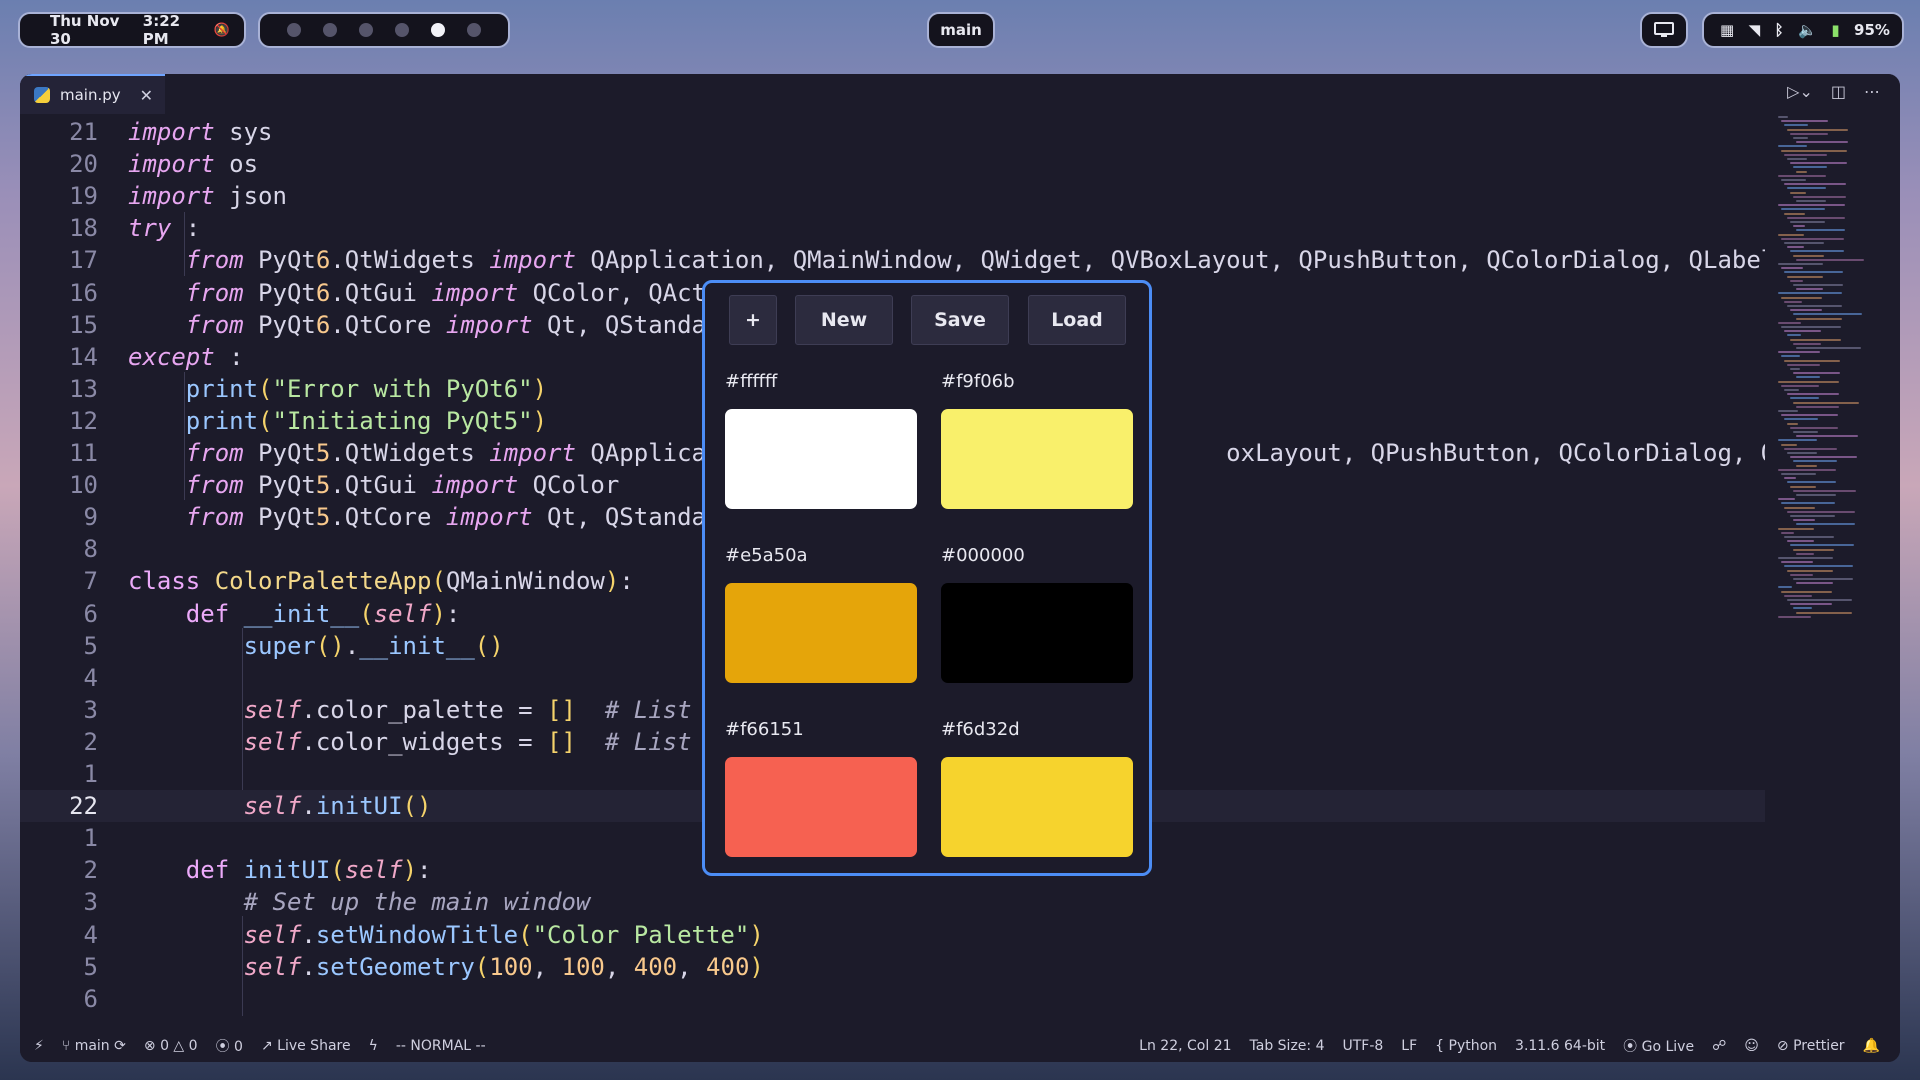 This screenshot has height=1080, width=1920. What do you see at coordinates (1077, 320) in the screenshot?
I see `load-button: Load` at bounding box center [1077, 320].